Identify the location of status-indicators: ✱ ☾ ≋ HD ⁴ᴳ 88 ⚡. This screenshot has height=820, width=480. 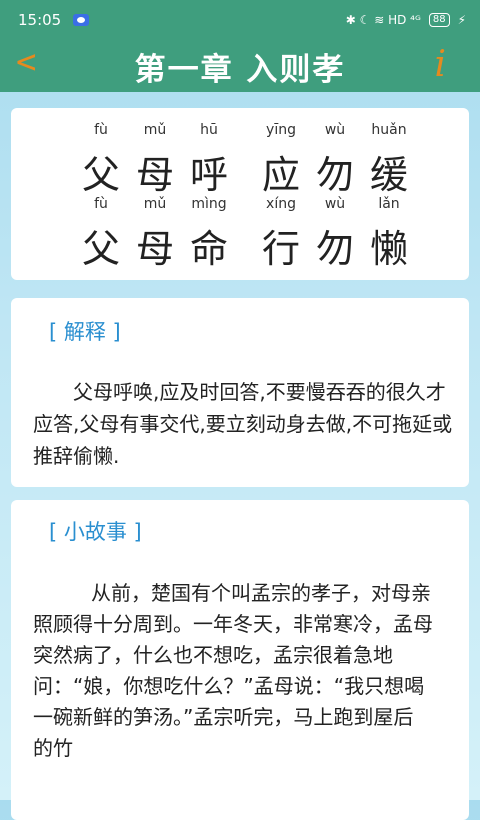
(406, 20).